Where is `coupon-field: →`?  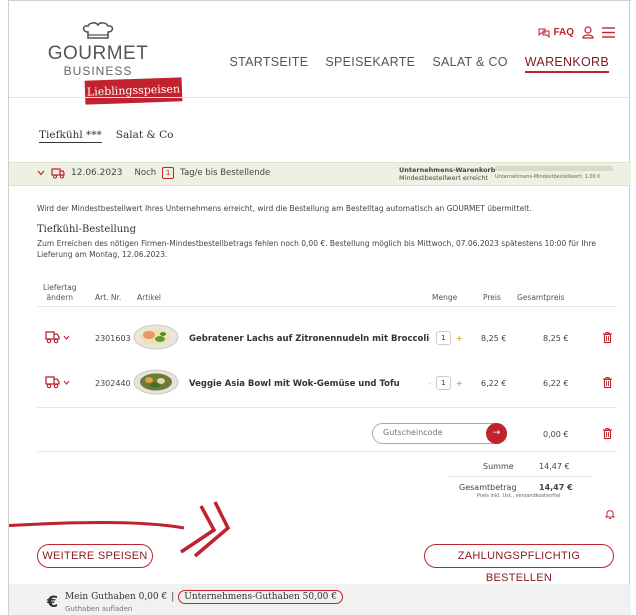
coupon-field: → is located at coordinates (439, 433).